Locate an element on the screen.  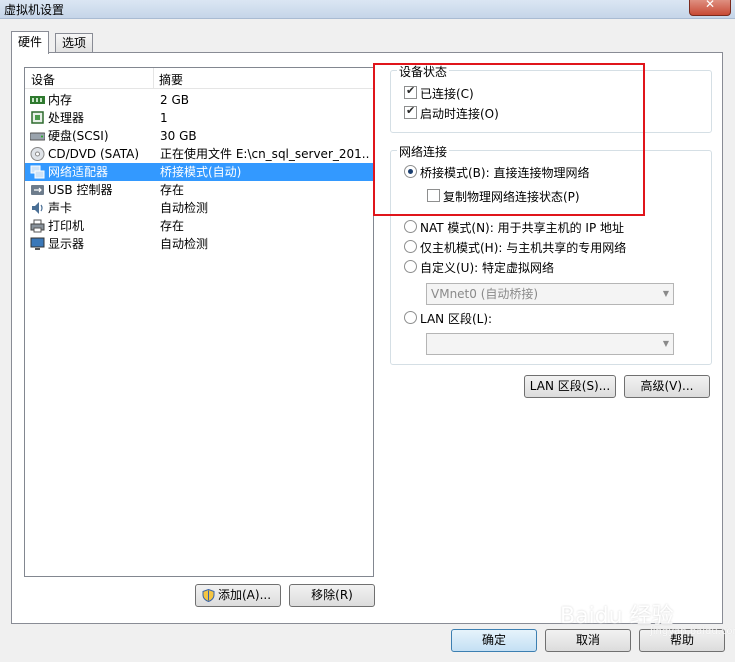
device-name: 打印机 is located at coordinates (66, 226).